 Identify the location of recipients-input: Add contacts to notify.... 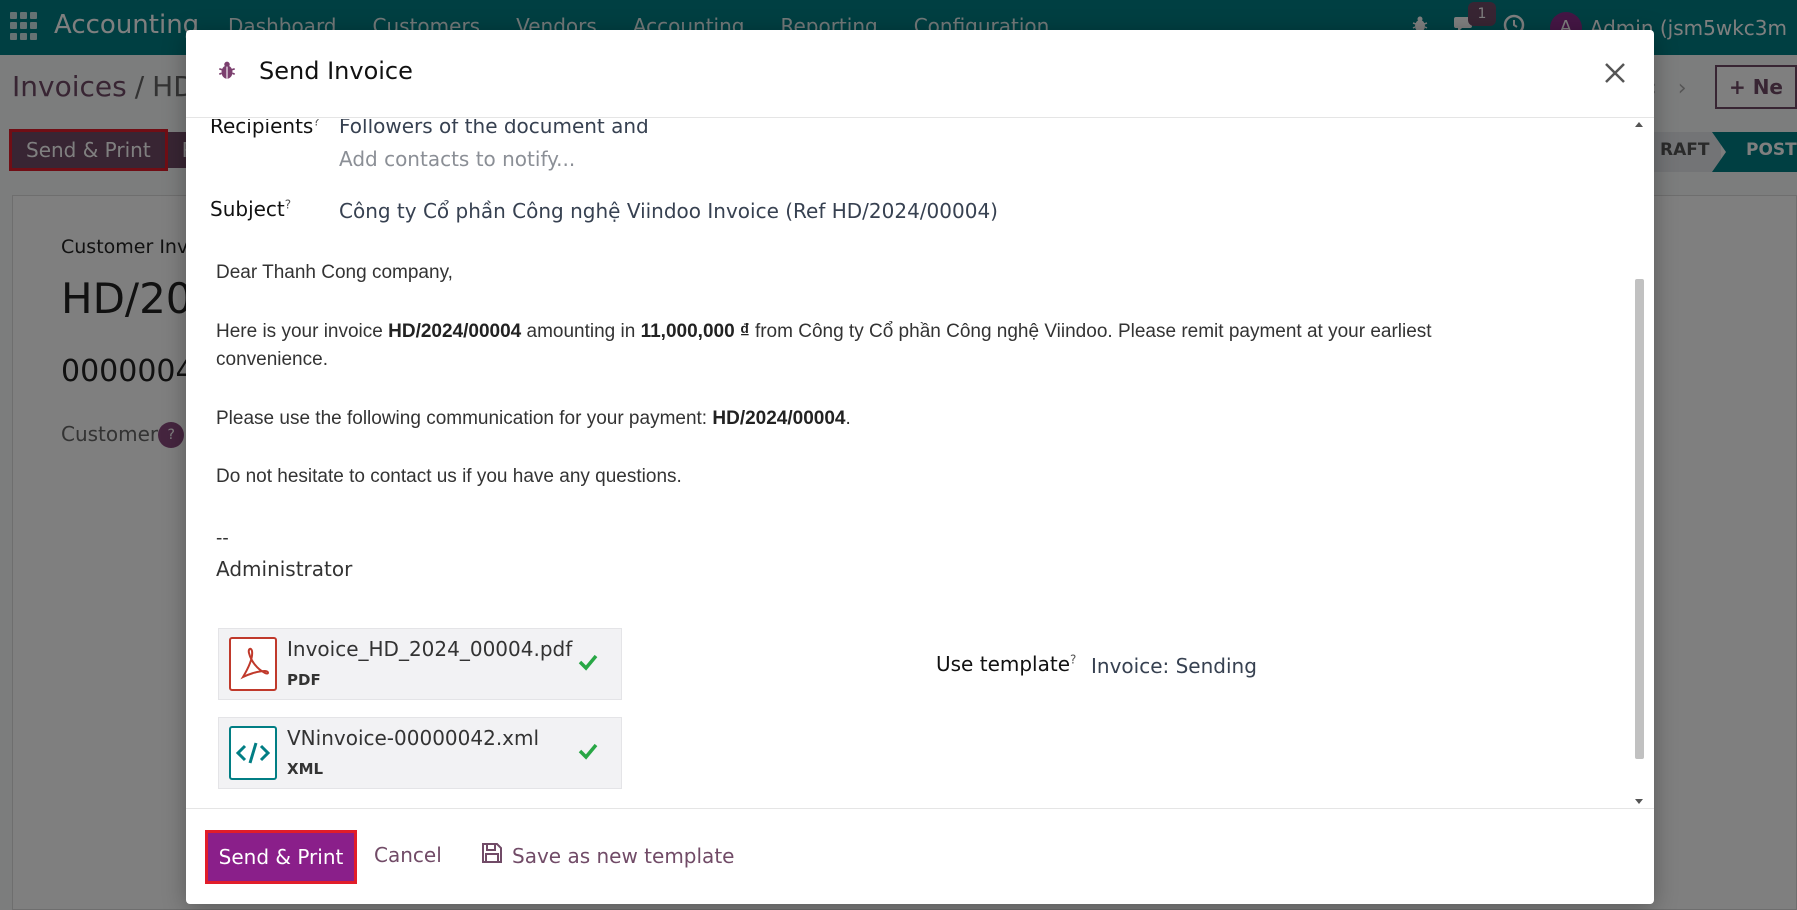
(457, 159).